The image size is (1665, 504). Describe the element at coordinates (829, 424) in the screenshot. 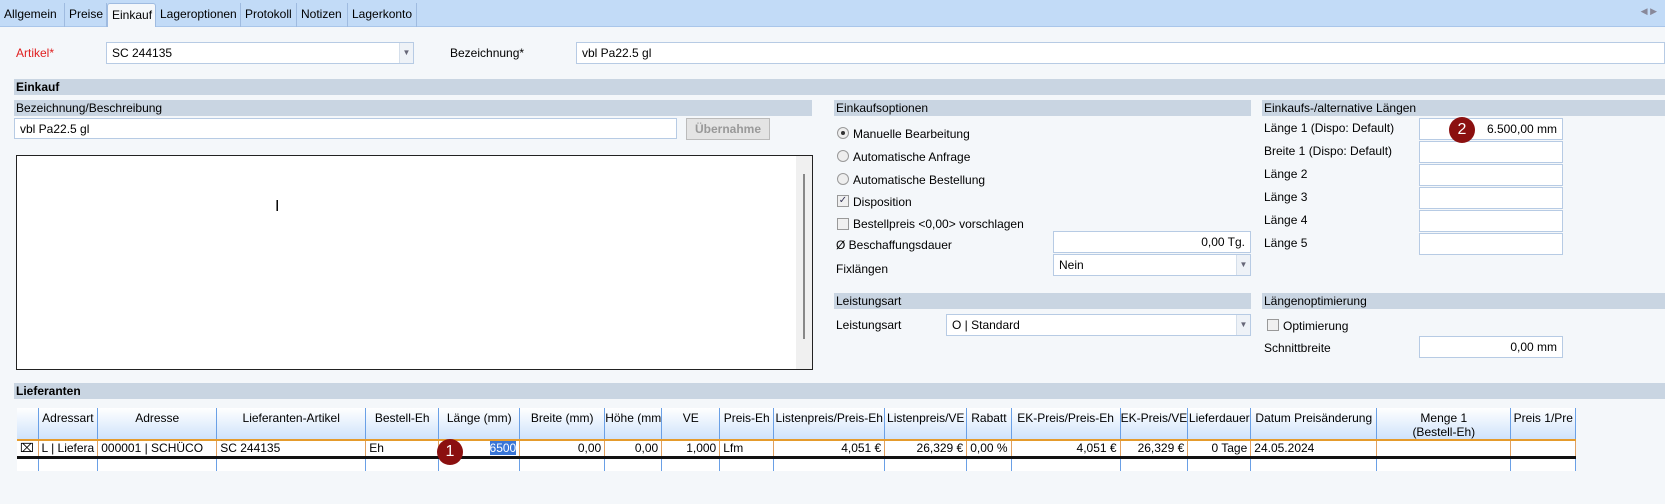

I see `column-header: Listenpreis/Preis-Eh` at that location.